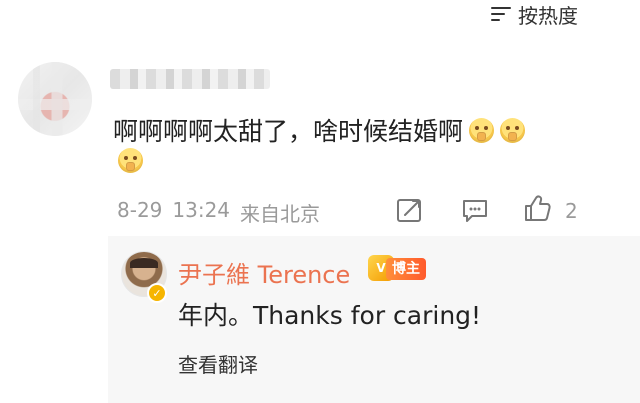  I want to click on blogger-badge: 博主, so click(406, 269).